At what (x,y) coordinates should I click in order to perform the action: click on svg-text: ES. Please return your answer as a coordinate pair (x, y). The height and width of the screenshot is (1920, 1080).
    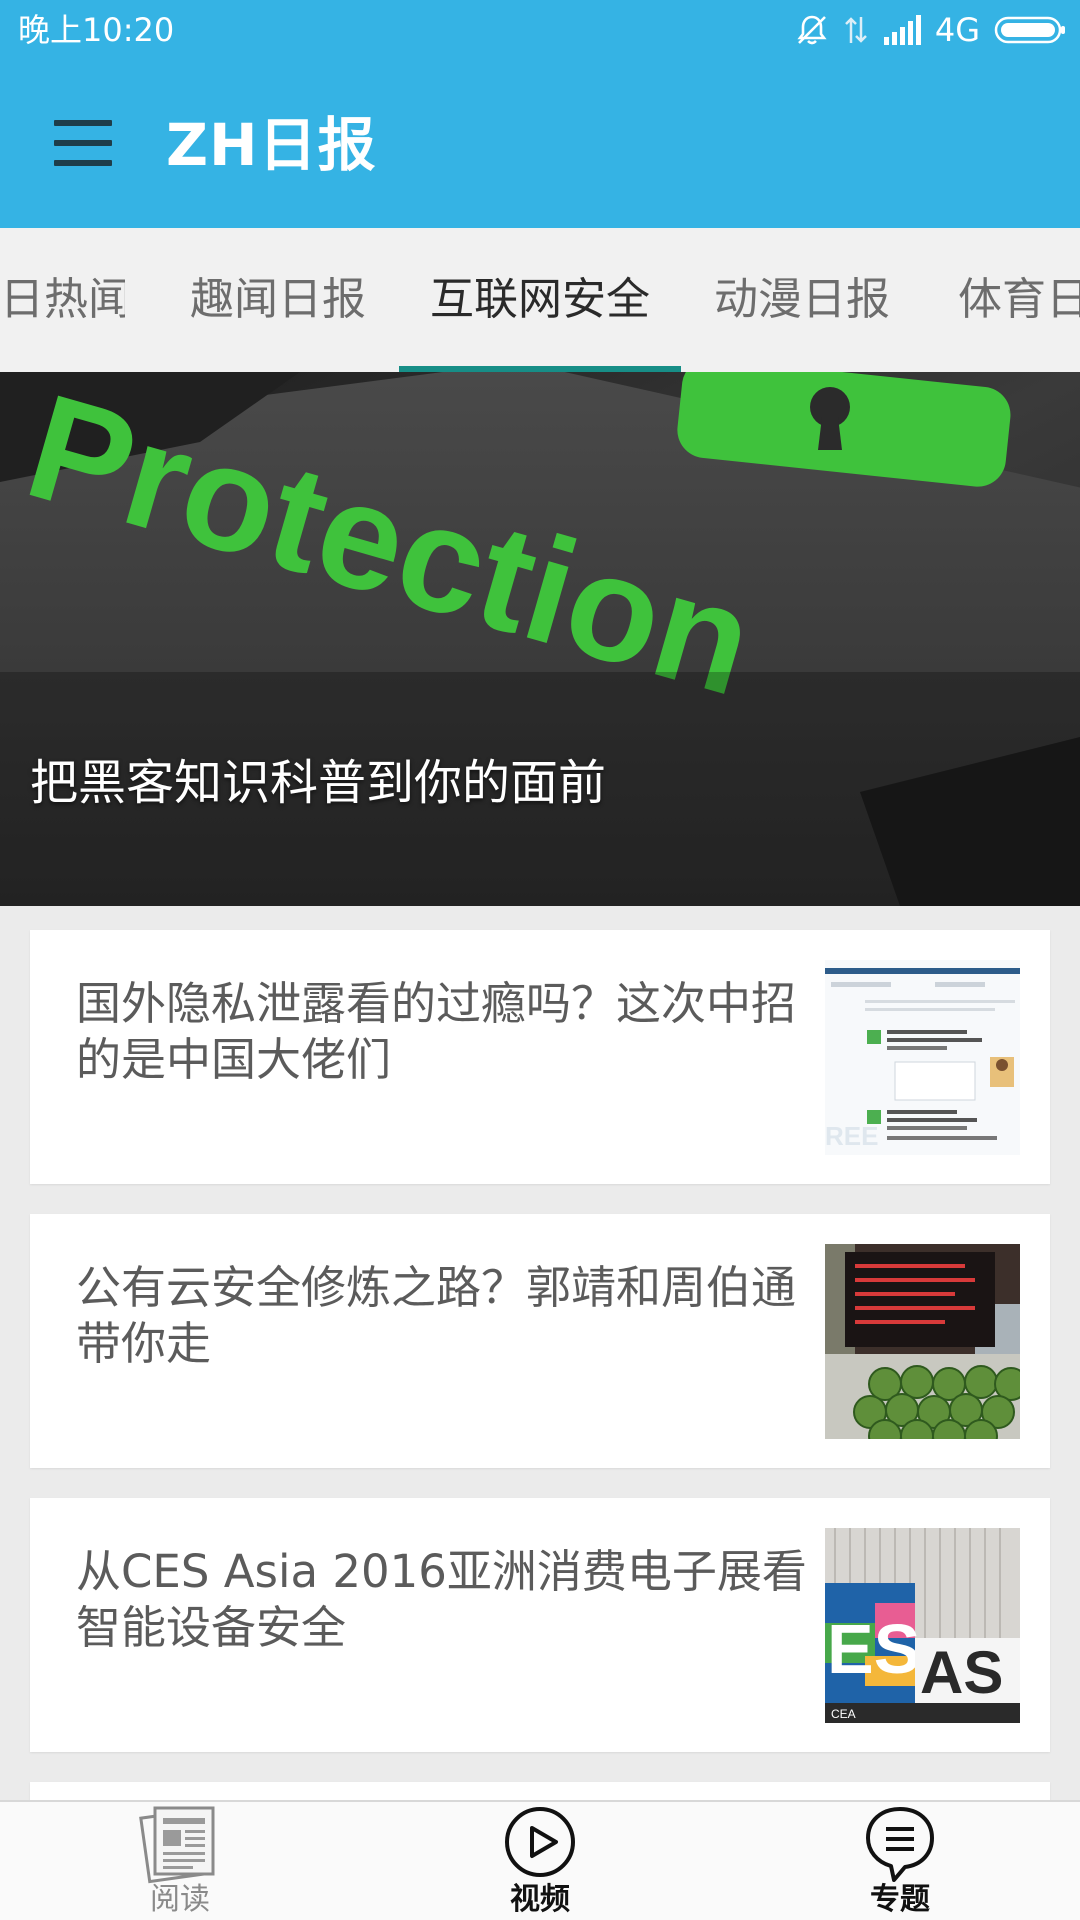
    Looking at the image, I should click on (873, 1649).